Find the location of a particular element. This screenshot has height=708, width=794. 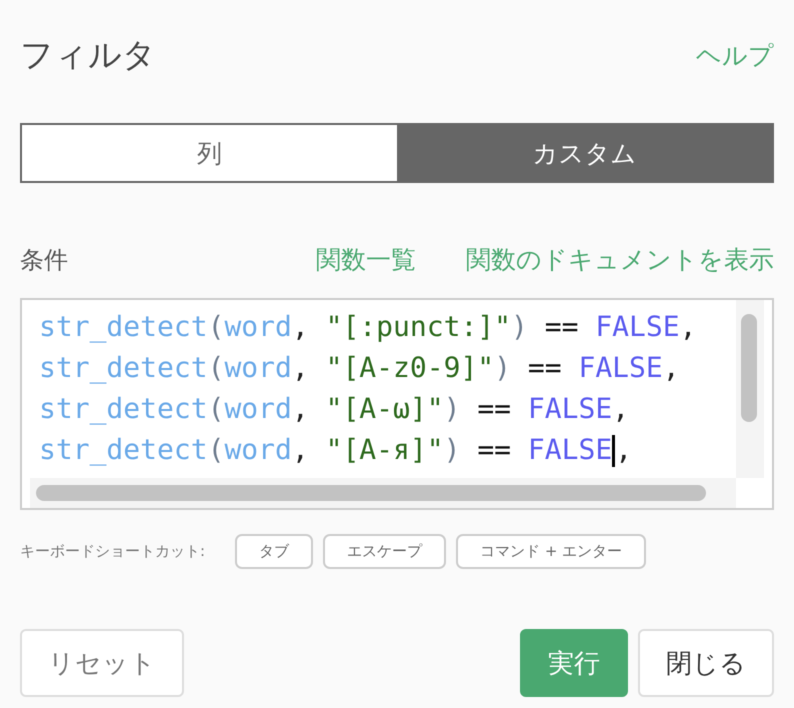

shortcut-key: コマンド + エンター is located at coordinates (551, 551).